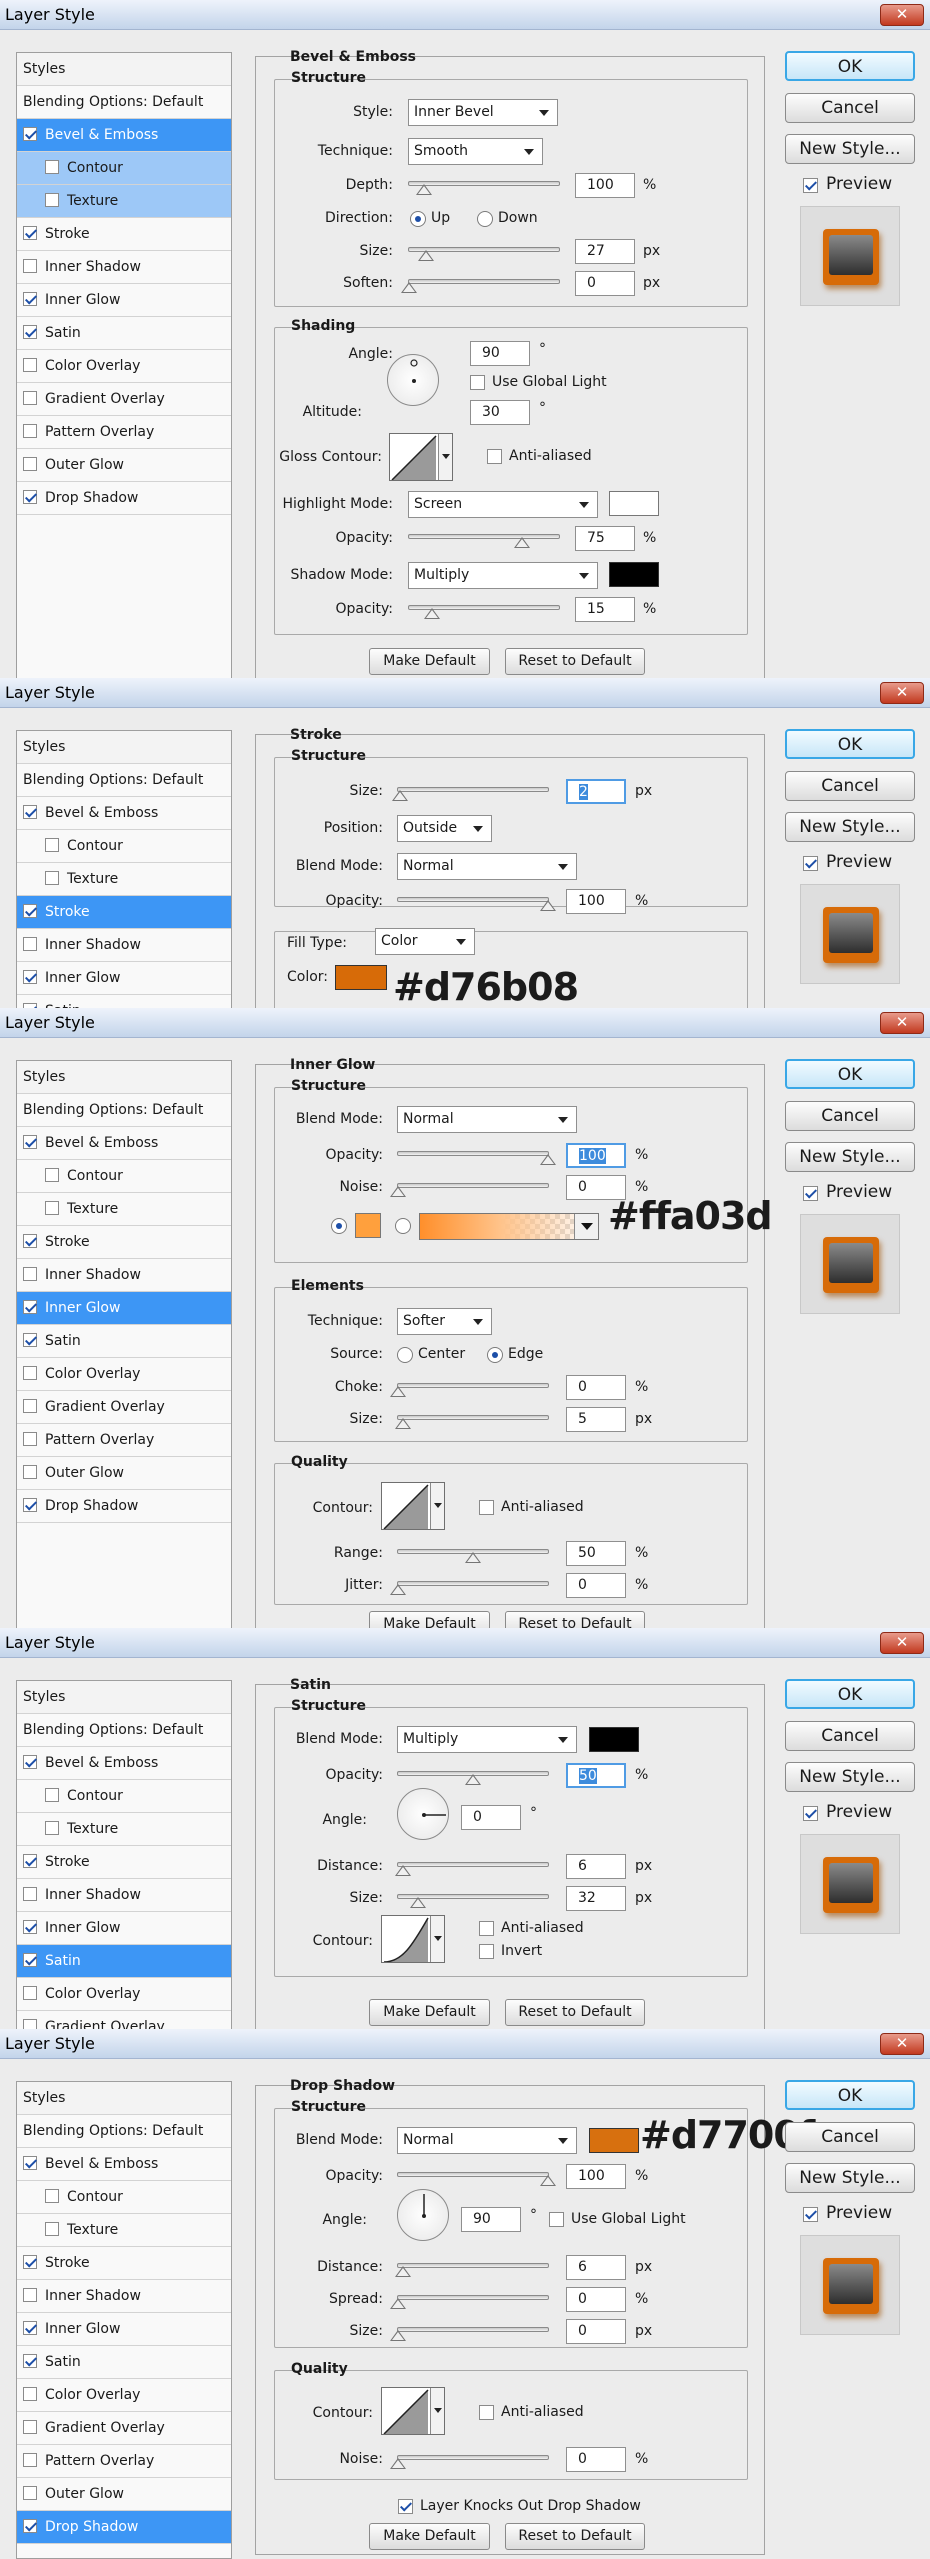  I want to click on angle-dial-icon, so click(423, 1814).